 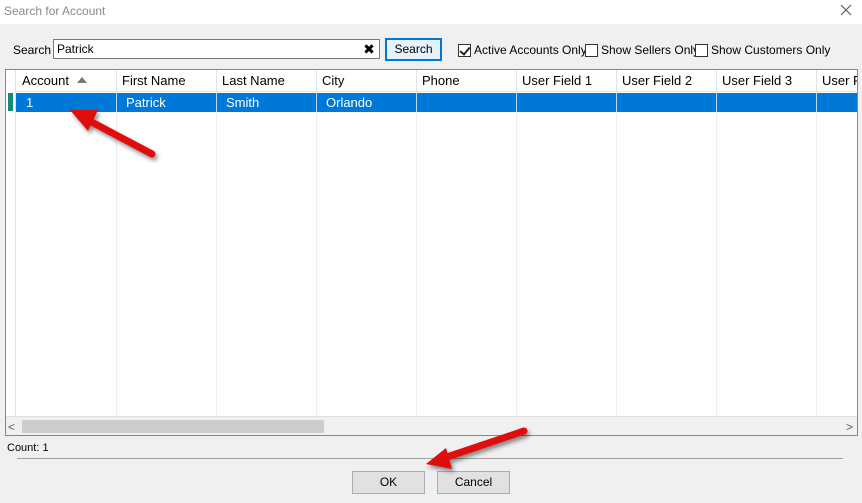 I want to click on column-header-account: Account, so click(x=66, y=81).